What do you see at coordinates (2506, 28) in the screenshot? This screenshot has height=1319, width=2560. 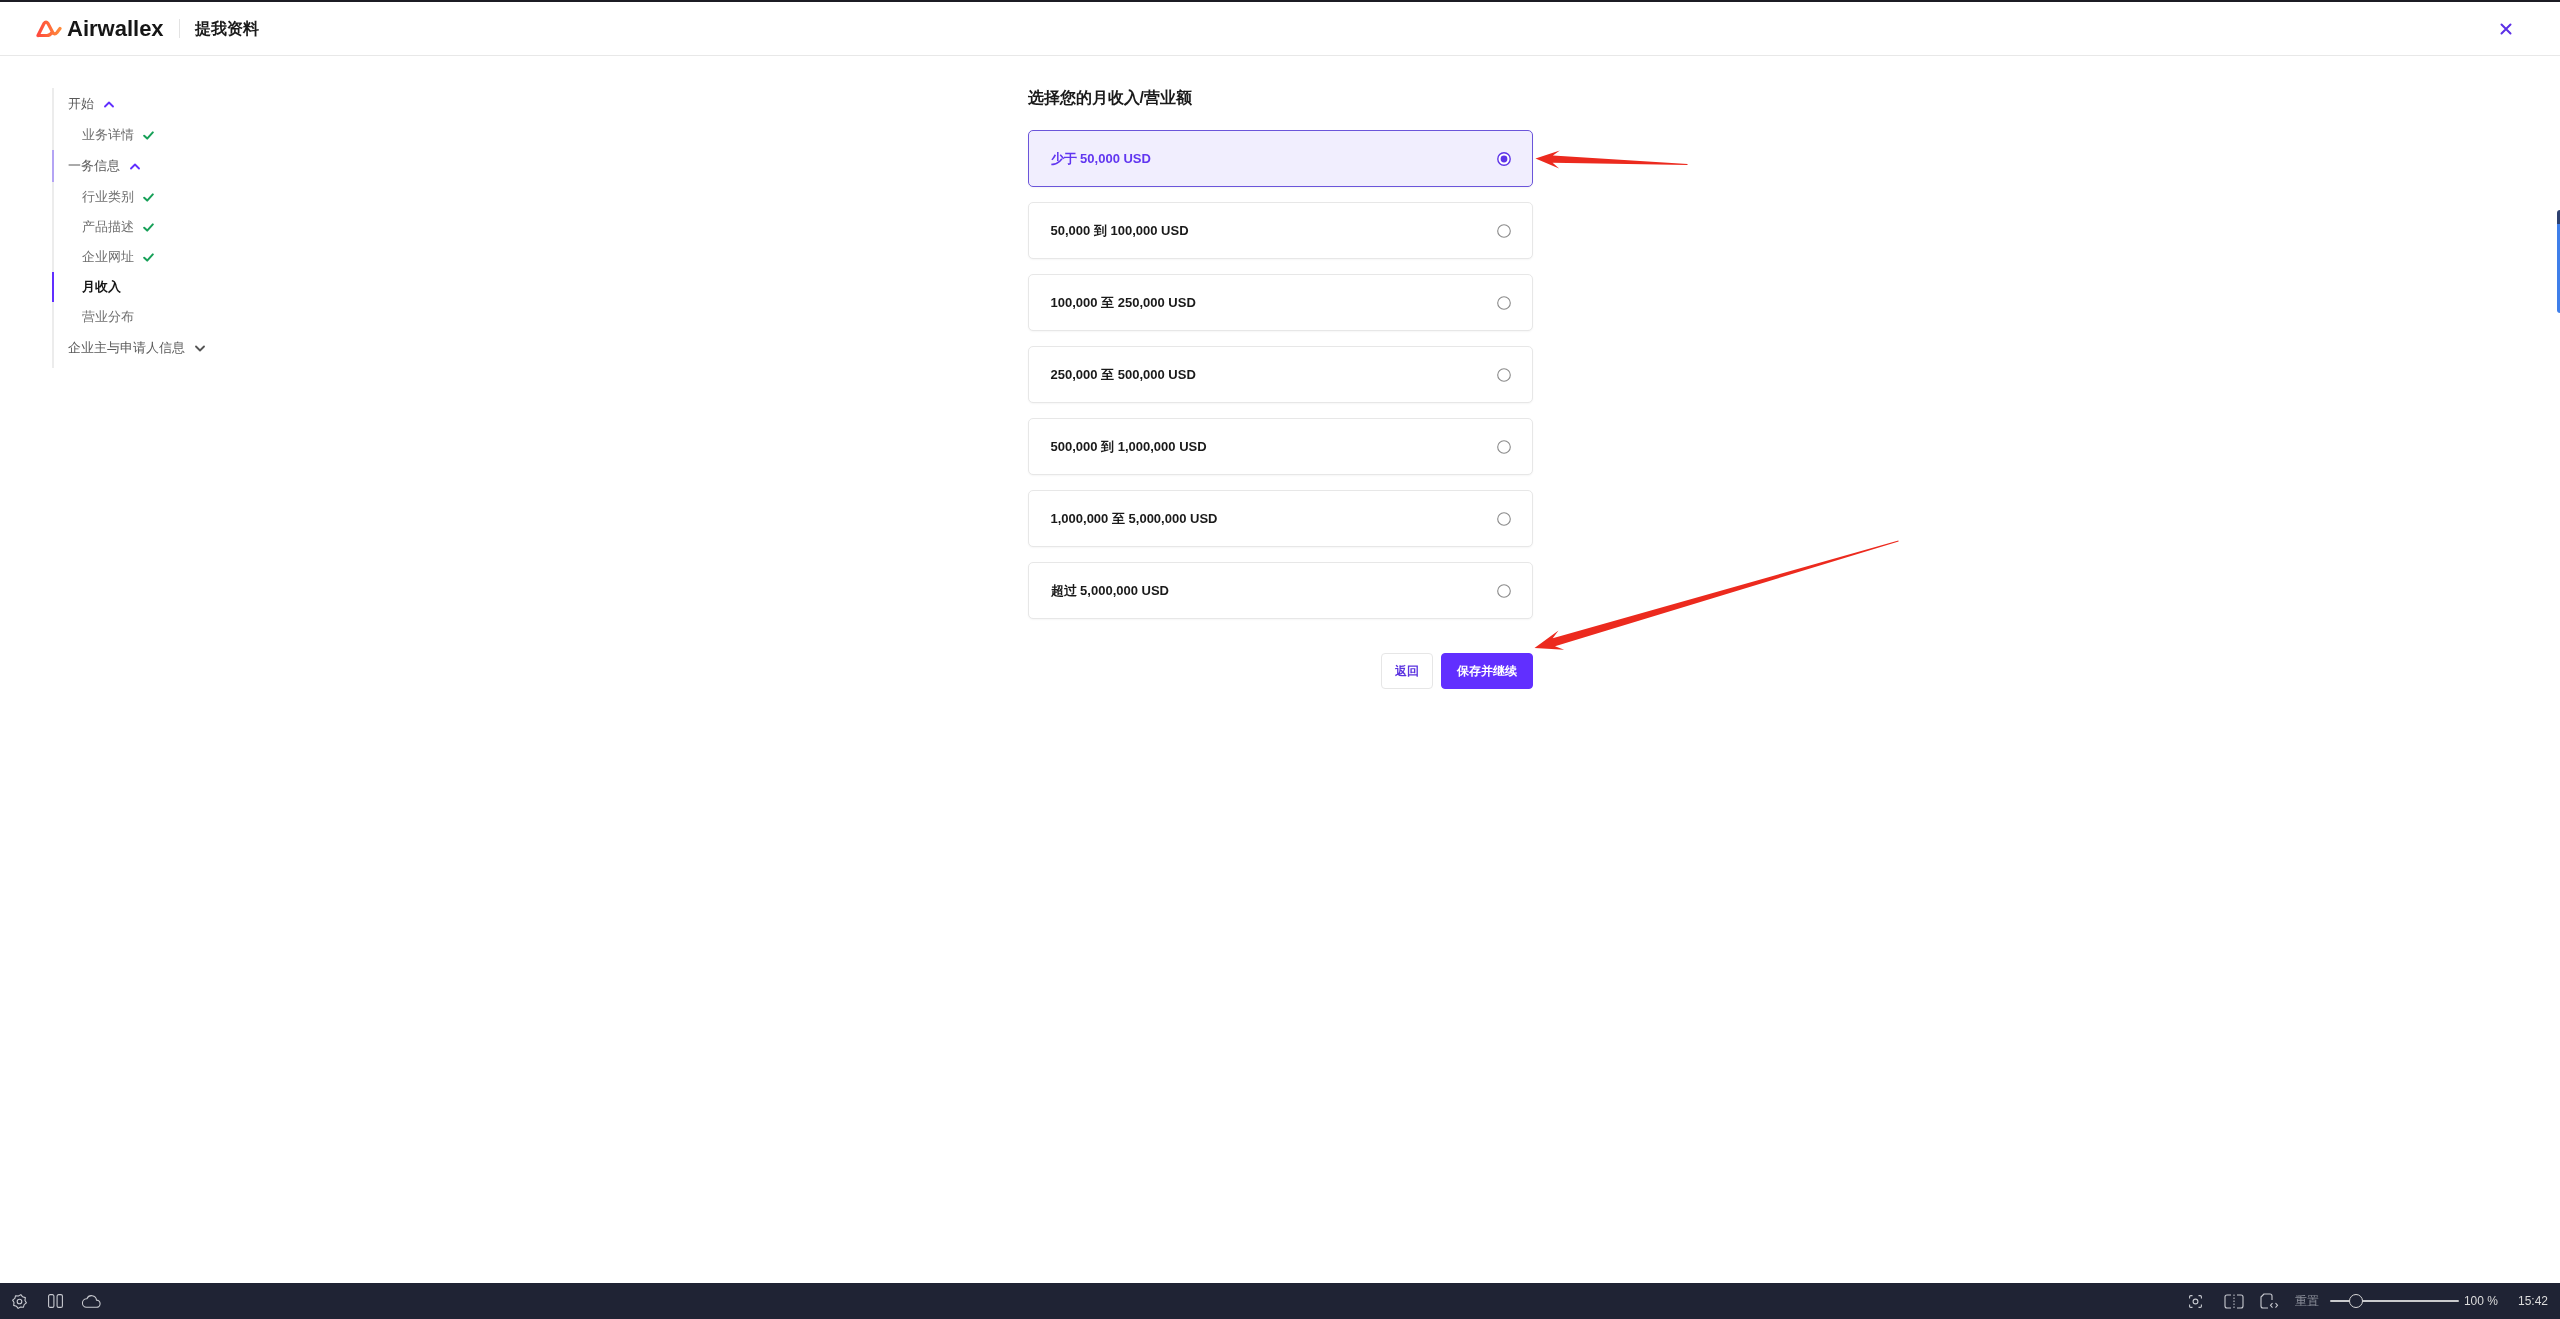 I see `close-icon` at bounding box center [2506, 28].